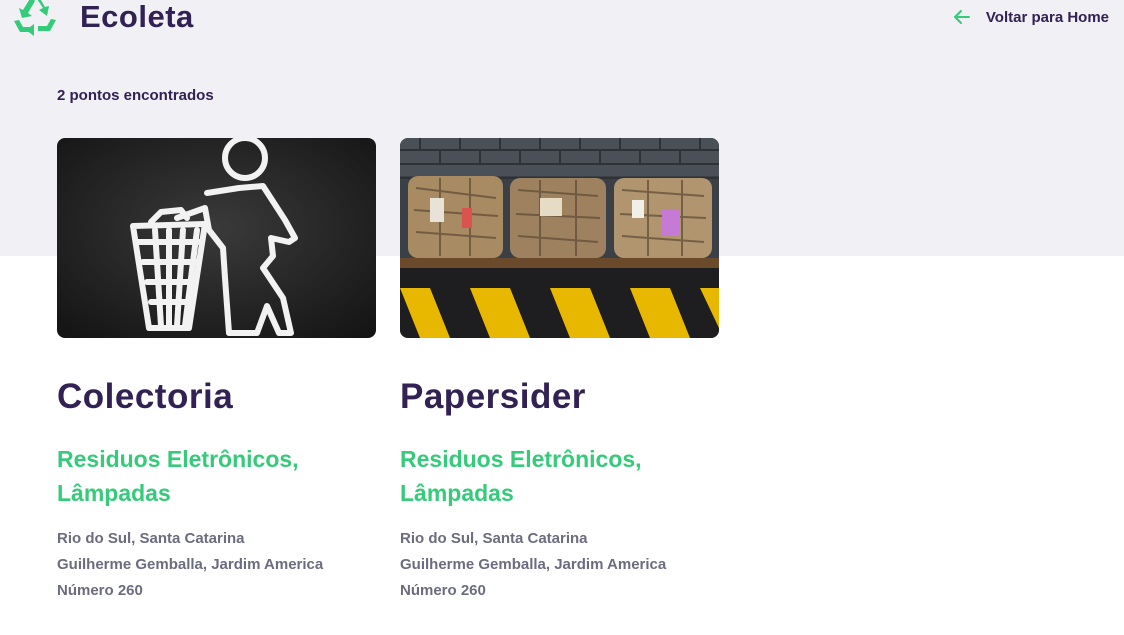 This screenshot has width=1124, height=635. I want to click on logo: Ecoleta, so click(102, 20).